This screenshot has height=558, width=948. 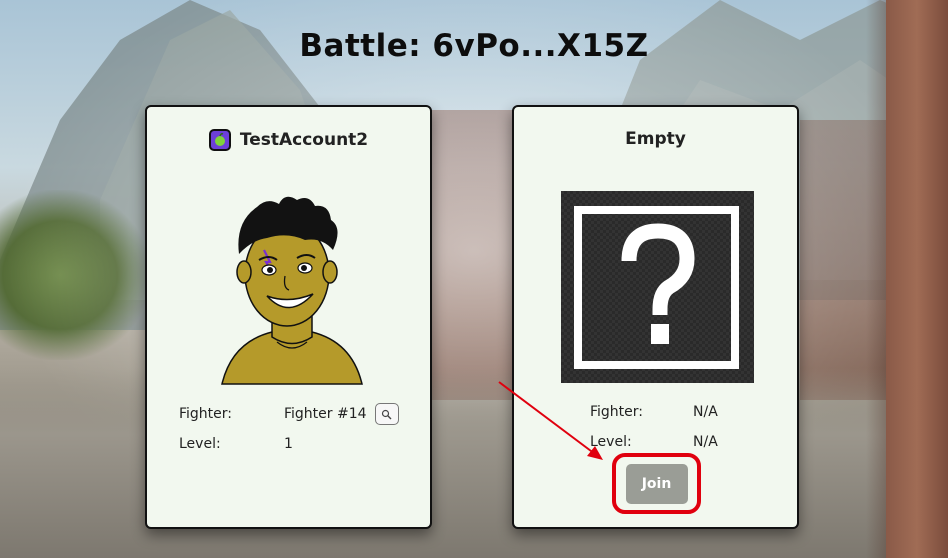 I want to click on stat-row-fighter: Fighter: N/A, so click(x=654, y=412).